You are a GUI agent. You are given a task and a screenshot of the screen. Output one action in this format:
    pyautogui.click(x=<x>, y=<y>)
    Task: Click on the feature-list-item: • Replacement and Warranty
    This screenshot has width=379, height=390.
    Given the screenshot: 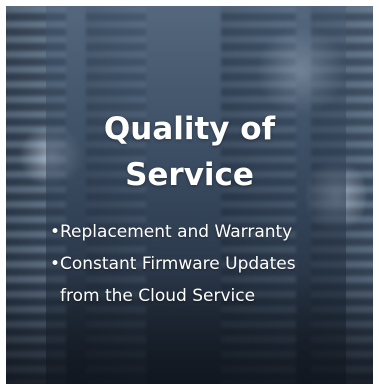 What is the action you would take?
    pyautogui.click(x=173, y=232)
    